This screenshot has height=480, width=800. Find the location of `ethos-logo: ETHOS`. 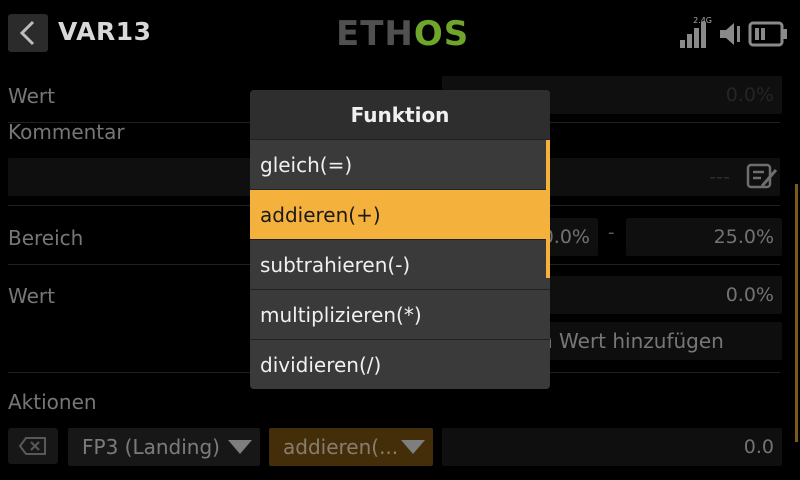

ethos-logo: ETHOS is located at coordinates (402, 34).